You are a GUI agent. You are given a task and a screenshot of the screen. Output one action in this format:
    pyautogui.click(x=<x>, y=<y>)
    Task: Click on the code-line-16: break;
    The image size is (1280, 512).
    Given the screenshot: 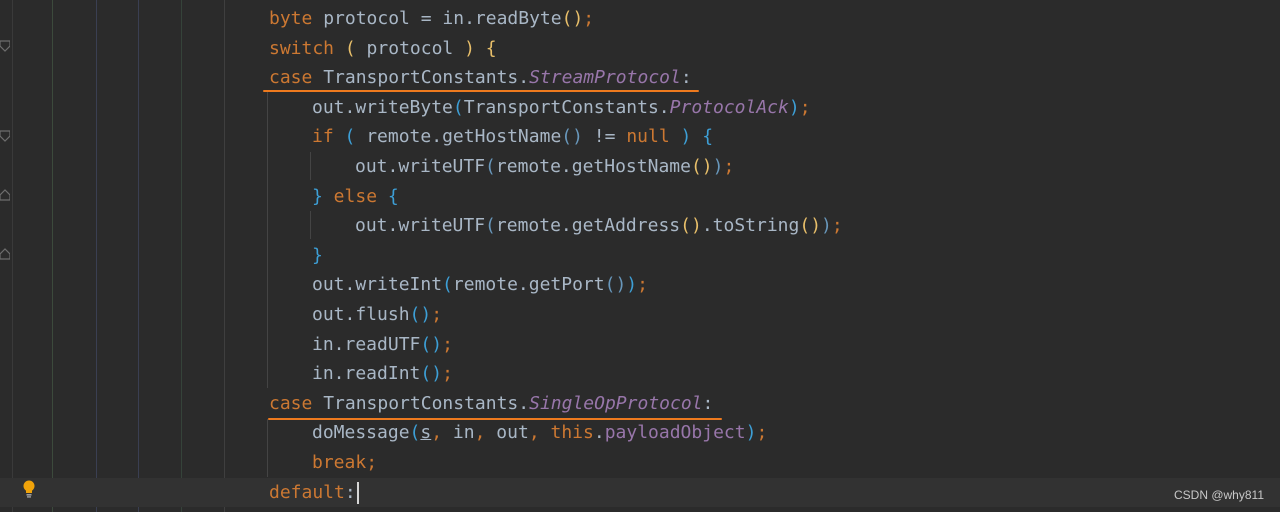 What is the action you would take?
    pyautogui.click(x=640, y=463)
    